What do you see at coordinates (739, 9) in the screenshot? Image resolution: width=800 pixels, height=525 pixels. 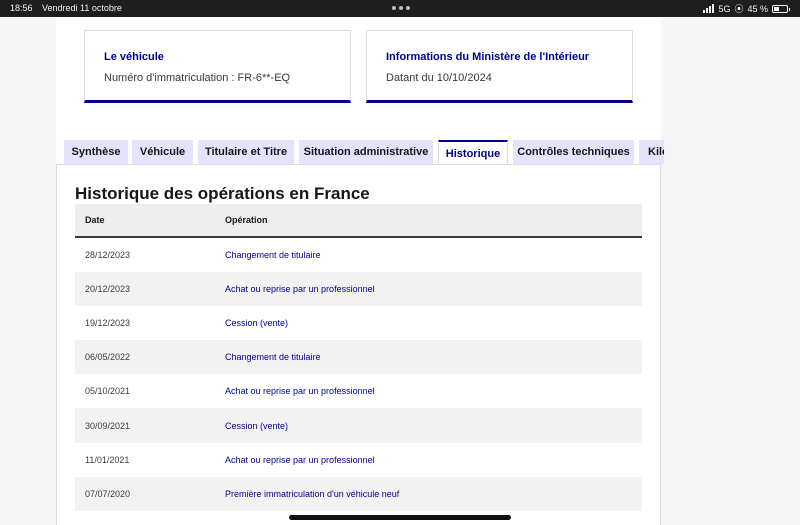 I see `location-icon: ⦿` at bounding box center [739, 9].